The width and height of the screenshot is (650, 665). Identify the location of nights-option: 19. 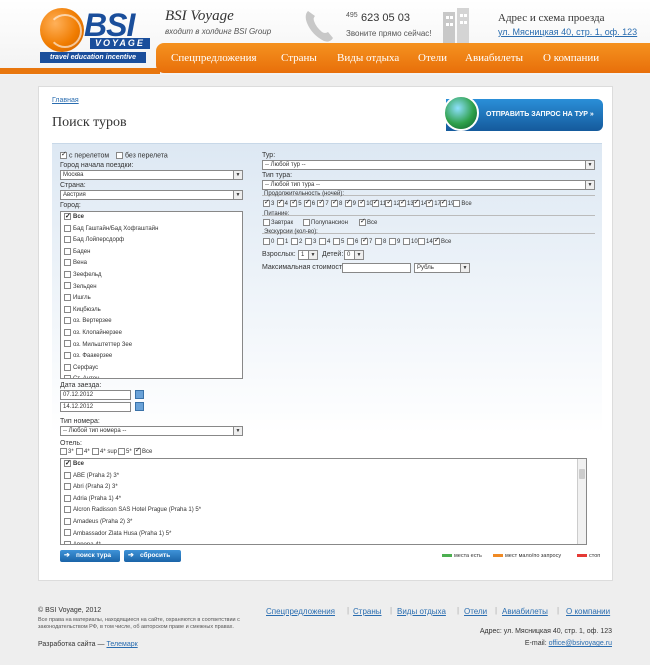
(446, 202).